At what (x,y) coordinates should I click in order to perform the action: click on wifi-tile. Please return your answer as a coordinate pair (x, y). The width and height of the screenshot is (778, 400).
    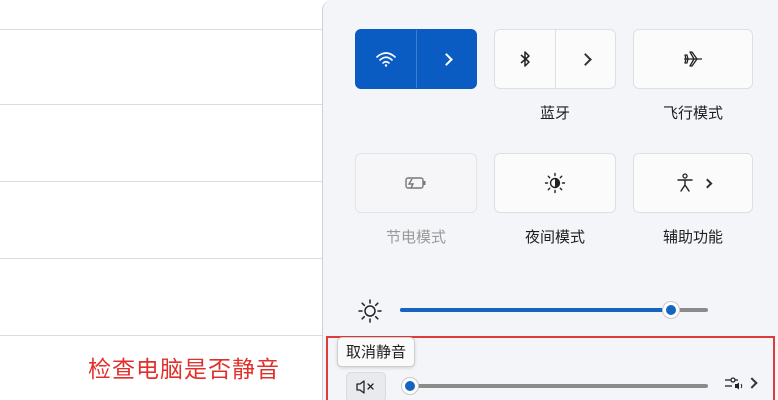
    Looking at the image, I should click on (416, 59).